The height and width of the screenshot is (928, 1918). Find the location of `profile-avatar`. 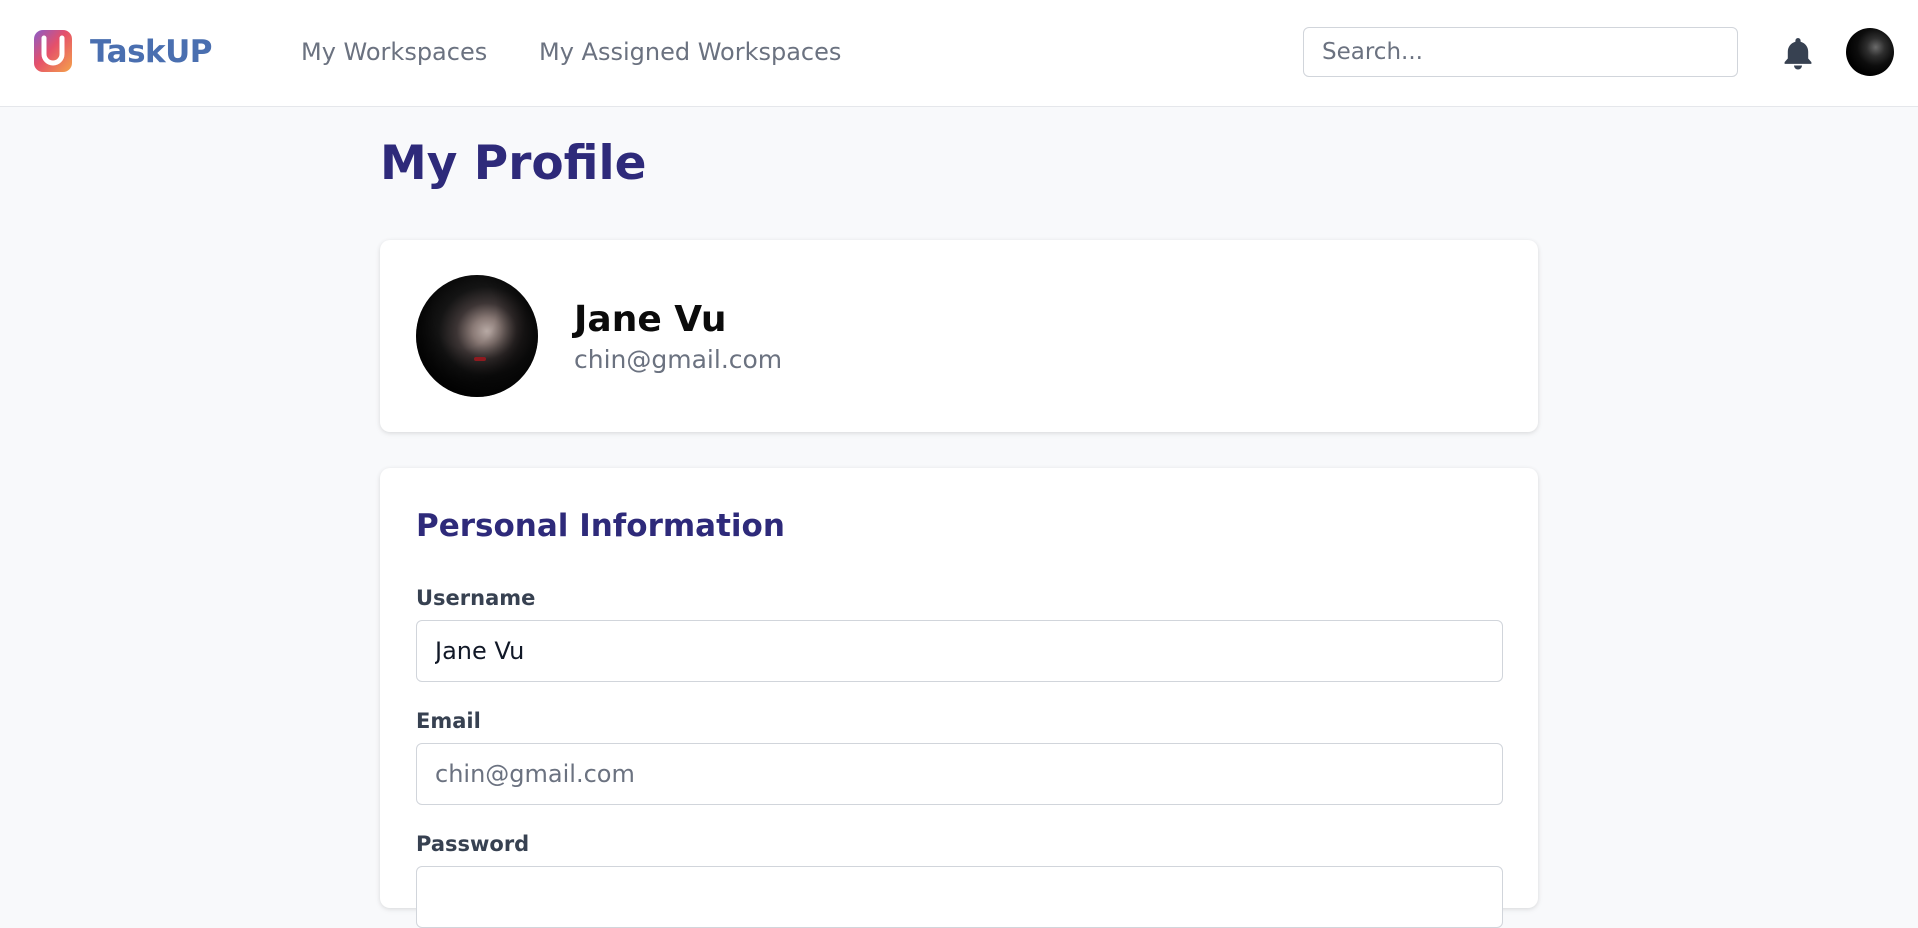

profile-avatar is located at coordinates (477, 336).